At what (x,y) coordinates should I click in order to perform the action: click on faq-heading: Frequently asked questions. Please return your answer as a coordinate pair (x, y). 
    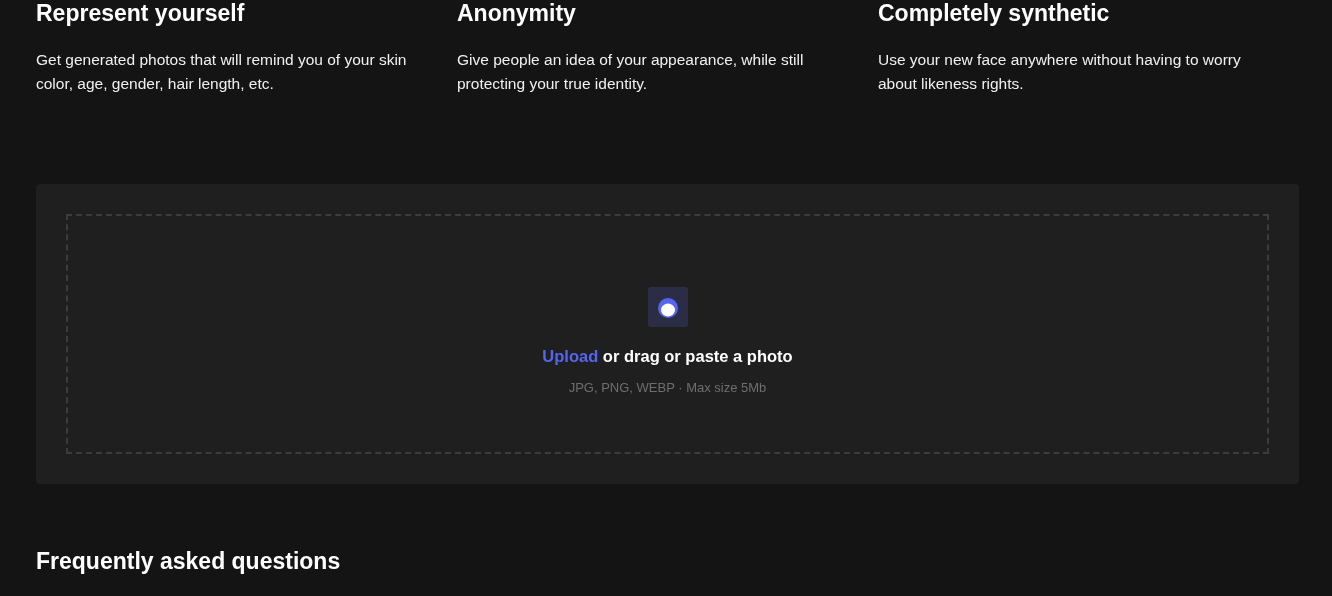
    Looking at the image, I should click on (189, 561).